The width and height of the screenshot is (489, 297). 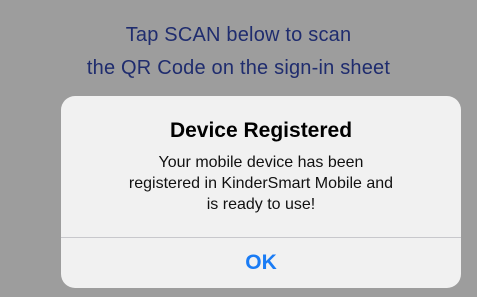 What do you see at coordinates (261, 130) in the screenshot?
I see `alert-title: Device Registered` at bounding box center [261, 130].